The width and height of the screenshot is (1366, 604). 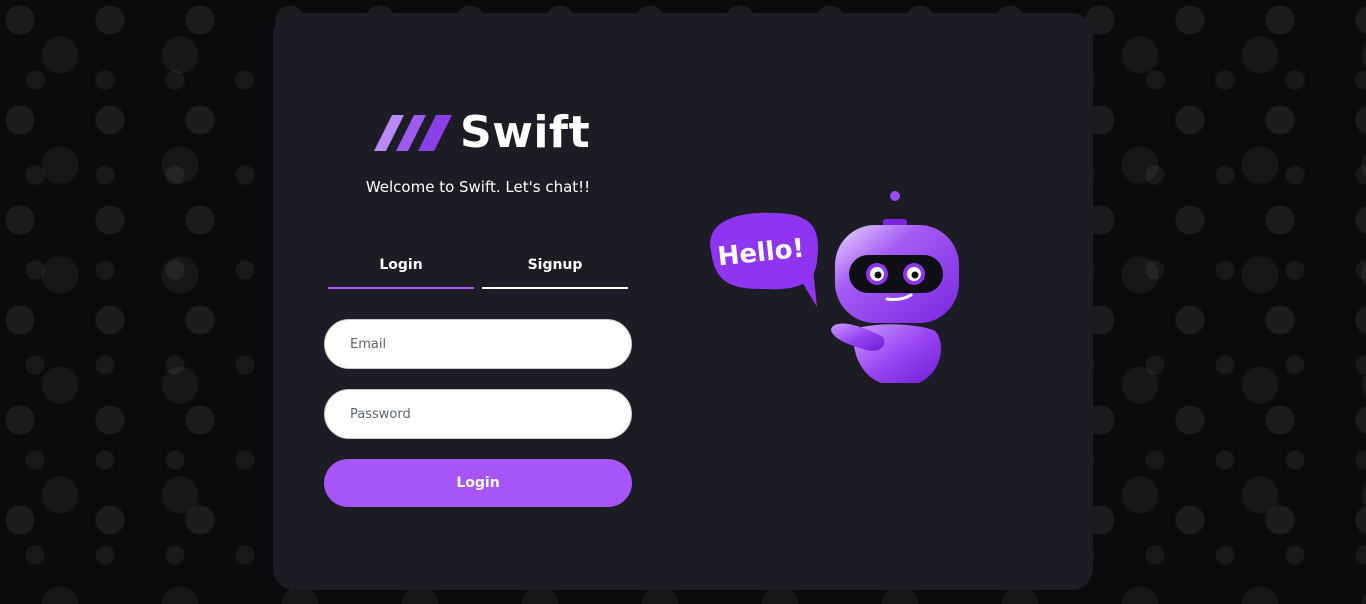 What do you see at coordinates (401, 270) in the screenshot?
I see `tab-login: Login` at bounding box center [401, 270].